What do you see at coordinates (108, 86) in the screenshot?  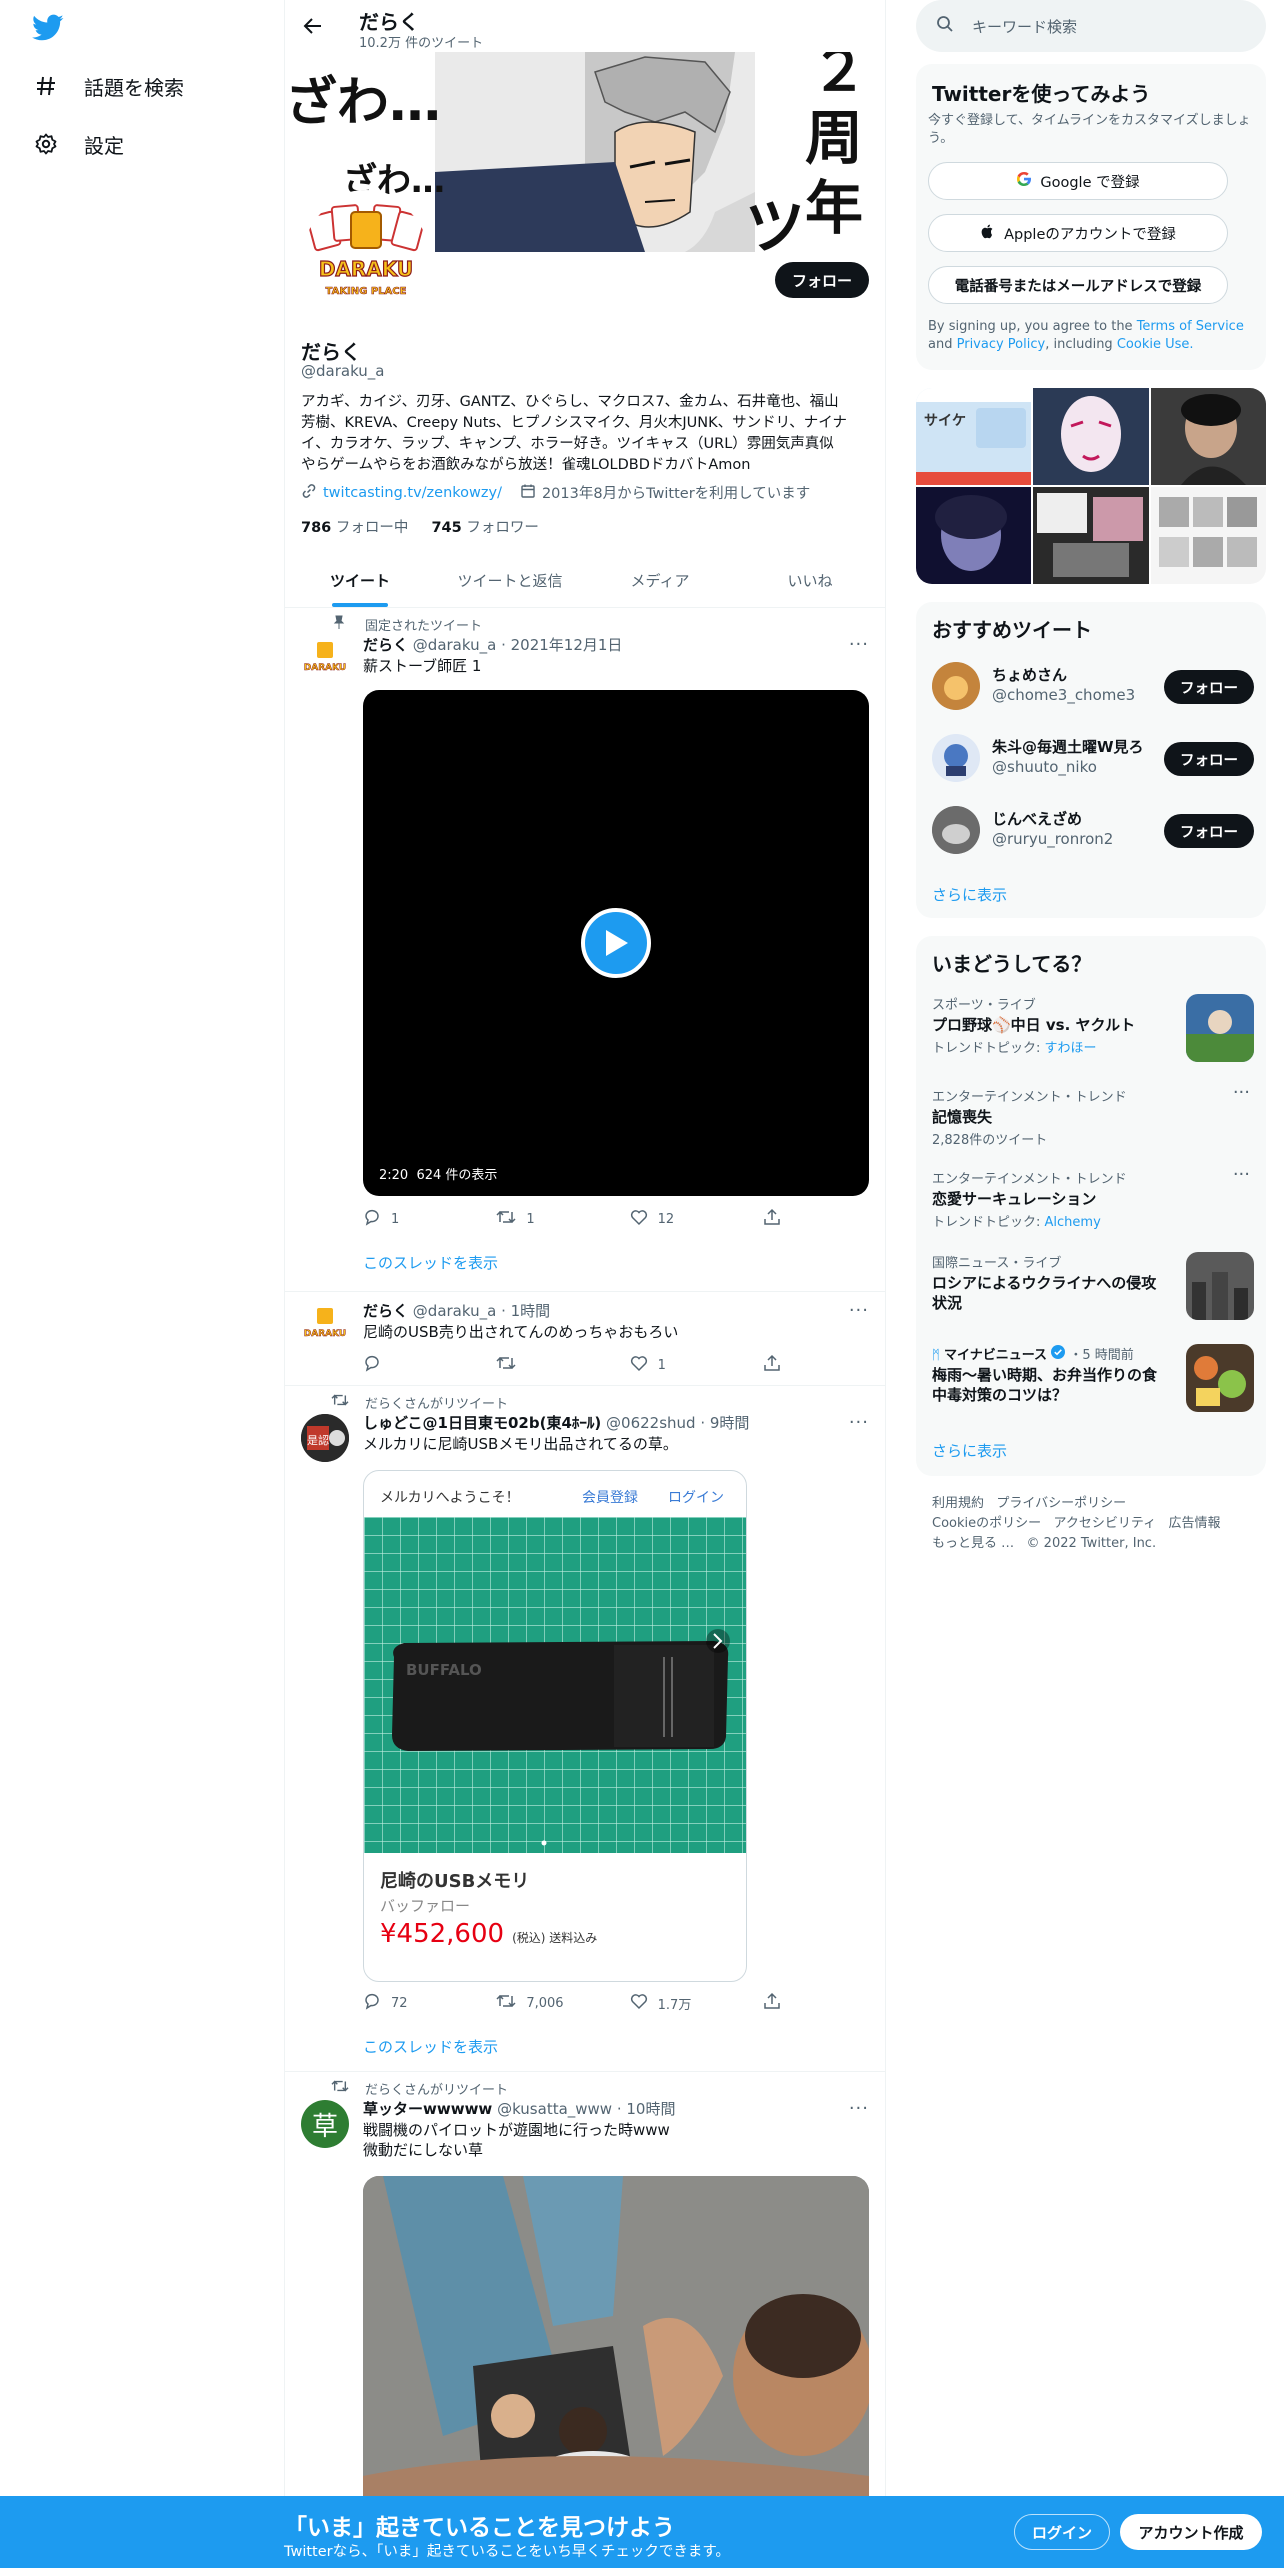 I see `nav-explore: 話題を検索` at bounding box center [108, 86].